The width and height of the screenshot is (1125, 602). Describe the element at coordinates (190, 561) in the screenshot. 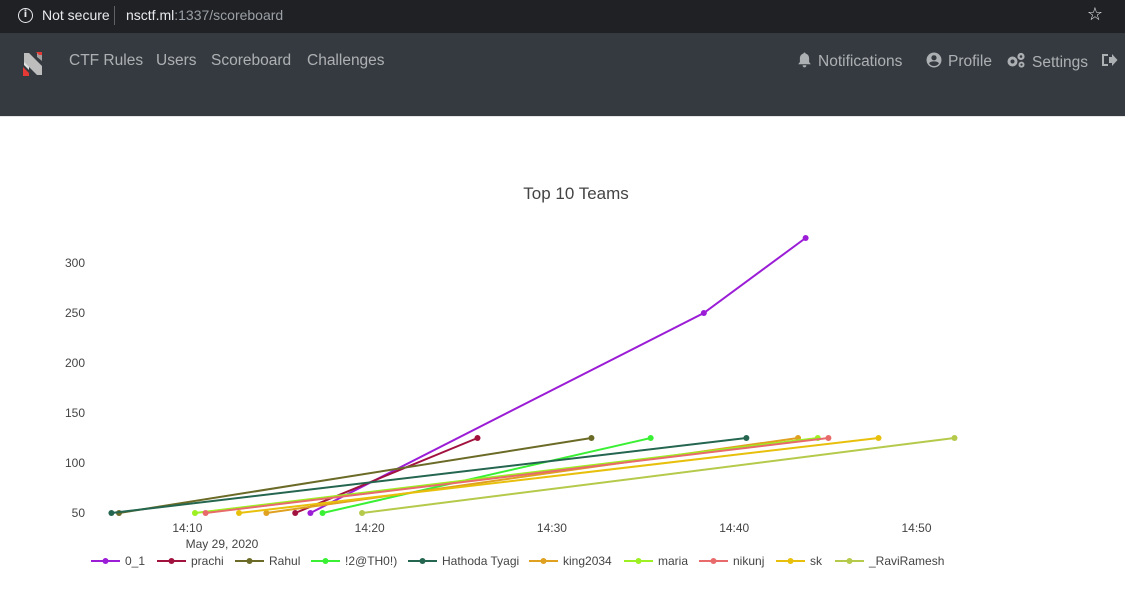

I see `legend-item: prachi` at that location.